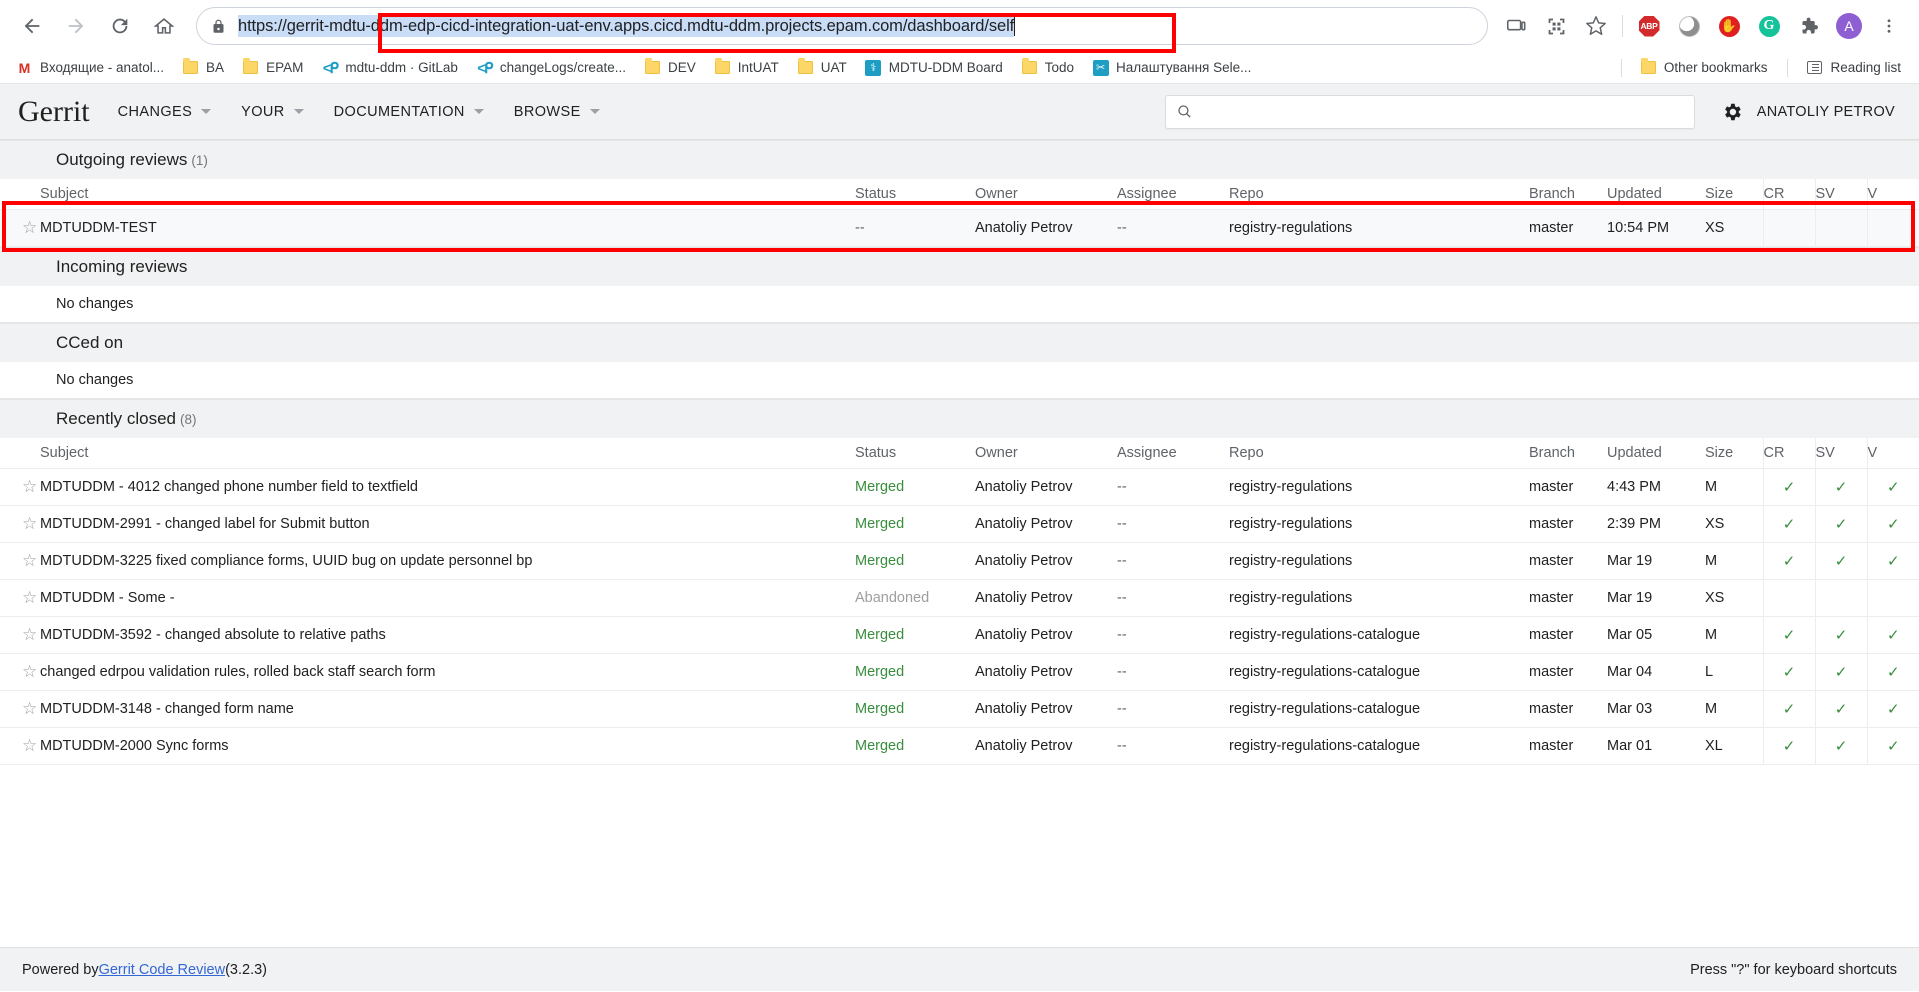  I want to click on th-assignee: Assignee, so click(1173, 453).